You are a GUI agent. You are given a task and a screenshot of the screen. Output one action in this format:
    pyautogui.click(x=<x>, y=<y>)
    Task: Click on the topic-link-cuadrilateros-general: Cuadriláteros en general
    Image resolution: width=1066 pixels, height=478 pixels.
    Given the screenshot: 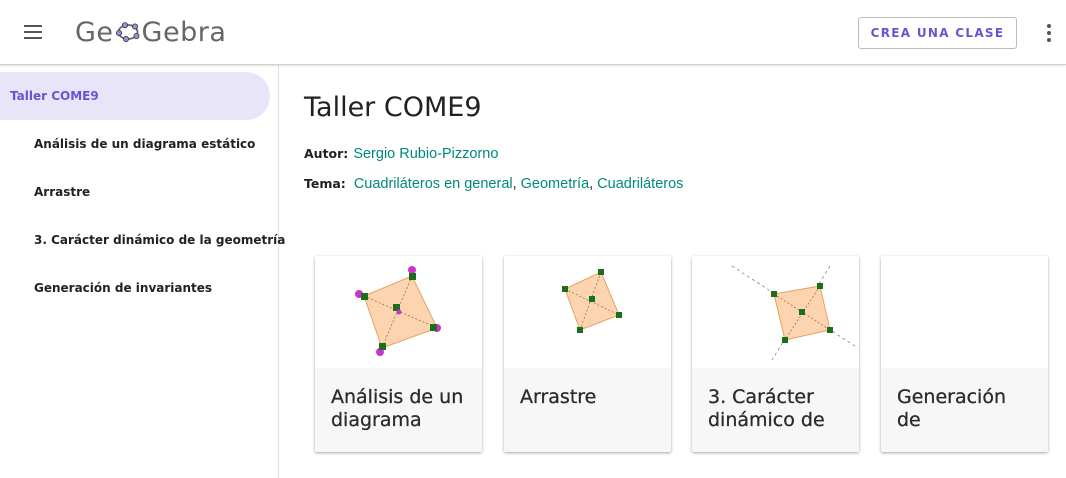 What is the action you would take?
    pyautogui.click(x=433, y=184)
    